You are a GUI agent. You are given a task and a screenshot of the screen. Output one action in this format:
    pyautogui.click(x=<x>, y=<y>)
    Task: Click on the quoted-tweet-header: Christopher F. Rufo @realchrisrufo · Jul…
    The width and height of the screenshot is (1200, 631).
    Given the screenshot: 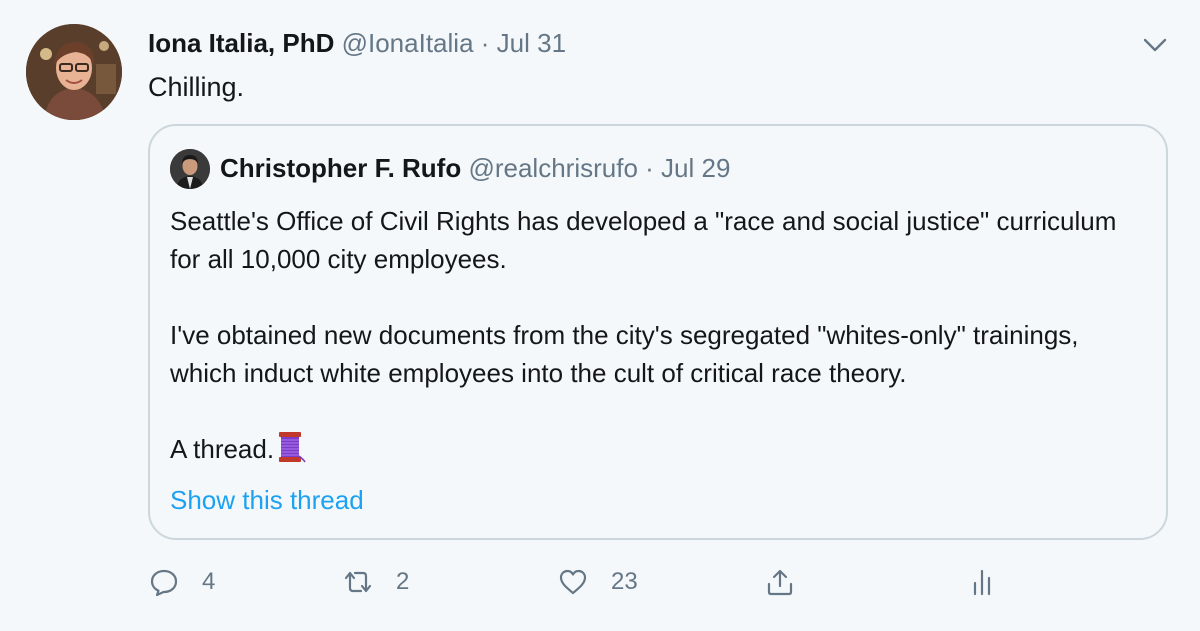 What is the action you would take?
    pyautogui.click(x=475, y=168)
    